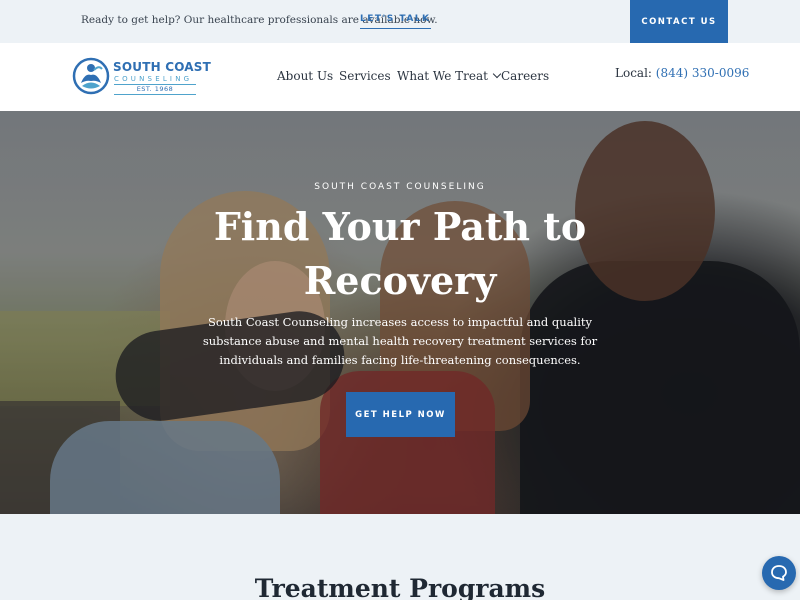 This screenshot has height=600, width=800. I want to click on section-title: Treatment Programs, so click(400, 587).